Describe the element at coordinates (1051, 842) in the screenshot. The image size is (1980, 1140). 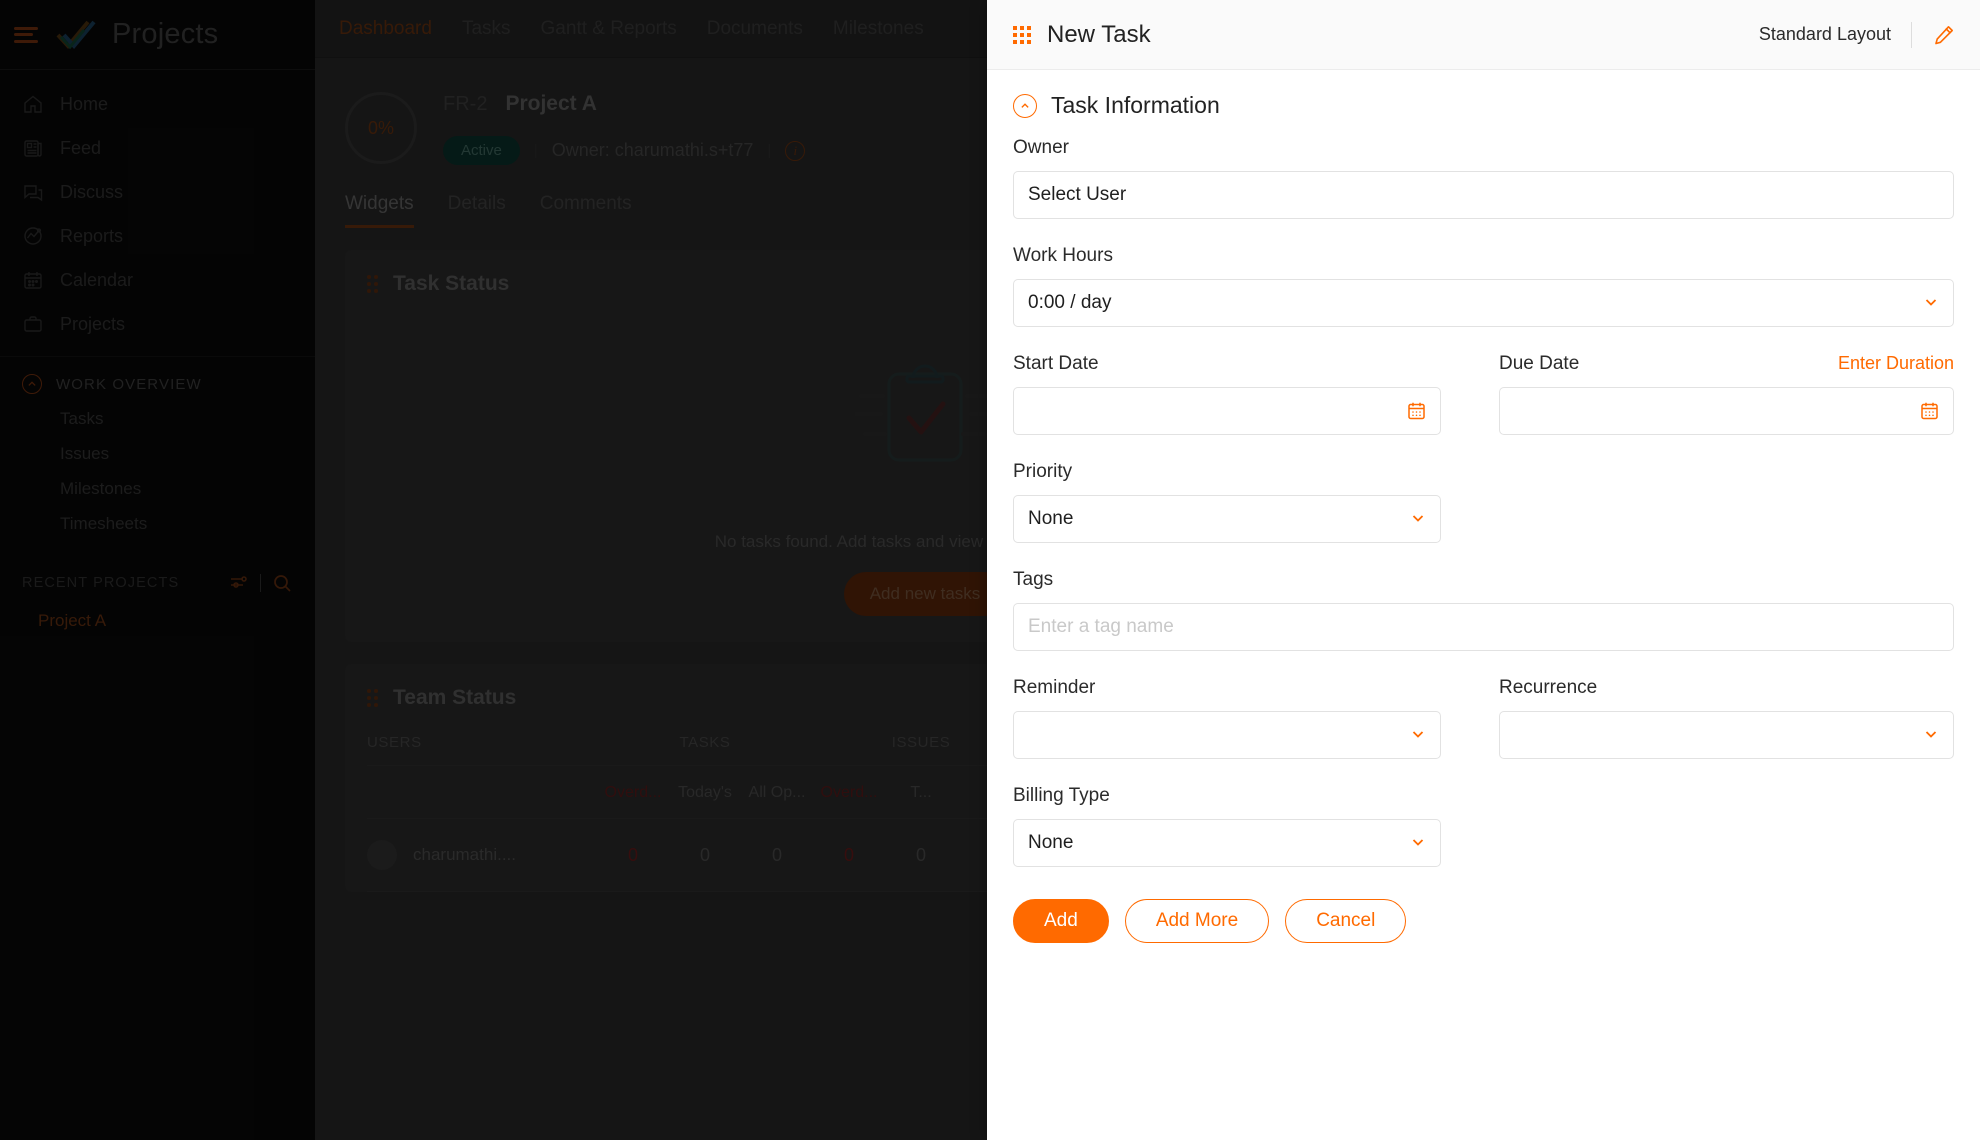
I see `billing-type-value: None` at that location.